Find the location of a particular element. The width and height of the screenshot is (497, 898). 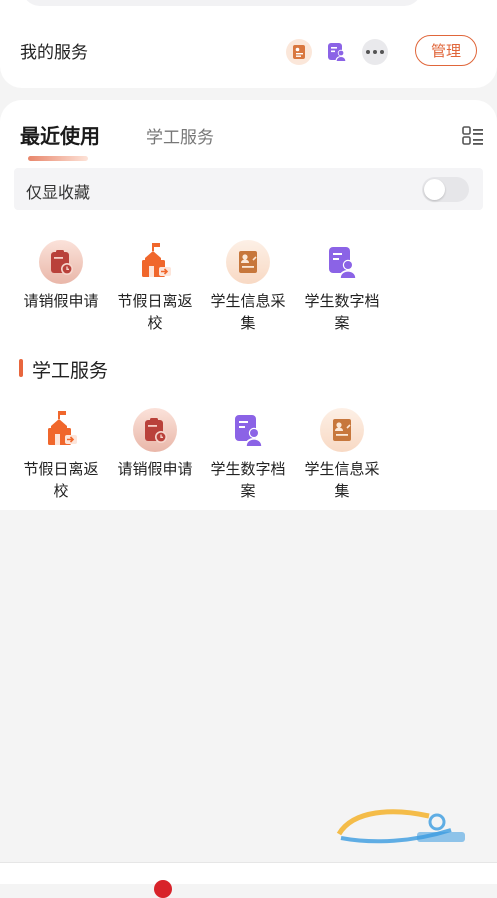

bottom-tab-bar is located at coordinates (248, 880).